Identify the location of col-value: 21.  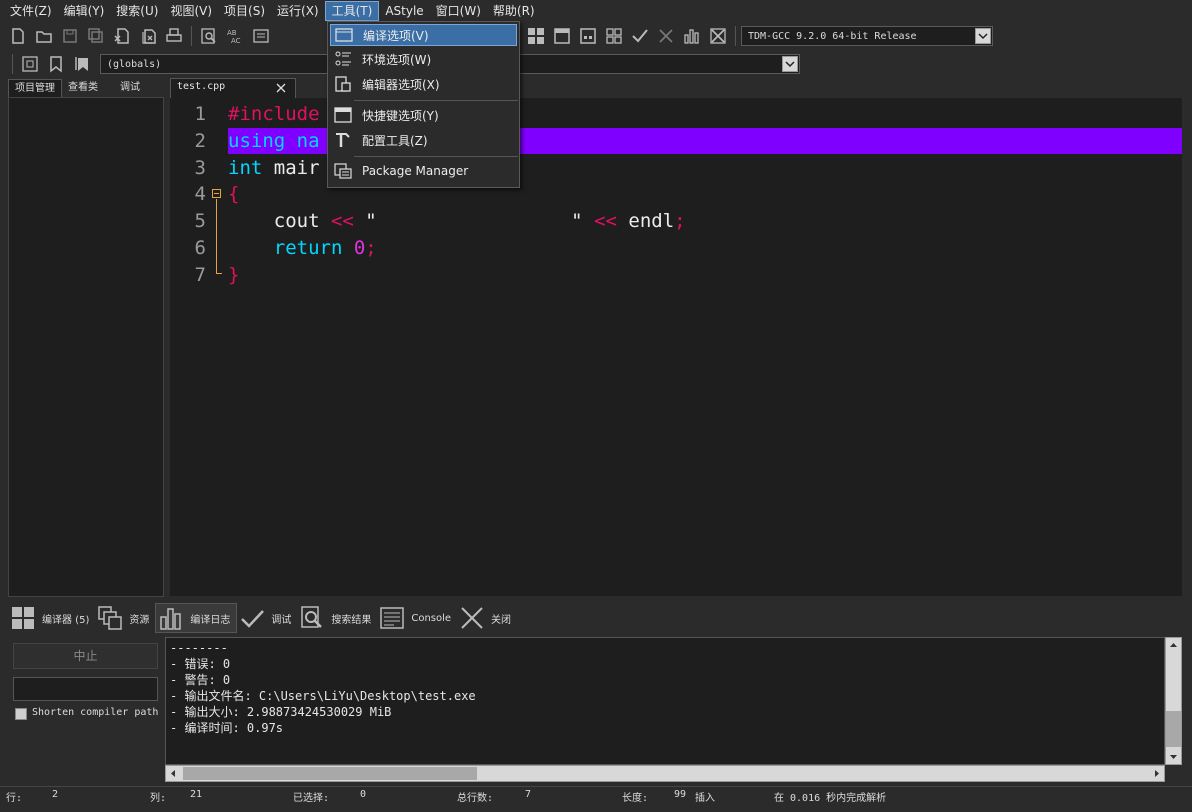
(196, 794).